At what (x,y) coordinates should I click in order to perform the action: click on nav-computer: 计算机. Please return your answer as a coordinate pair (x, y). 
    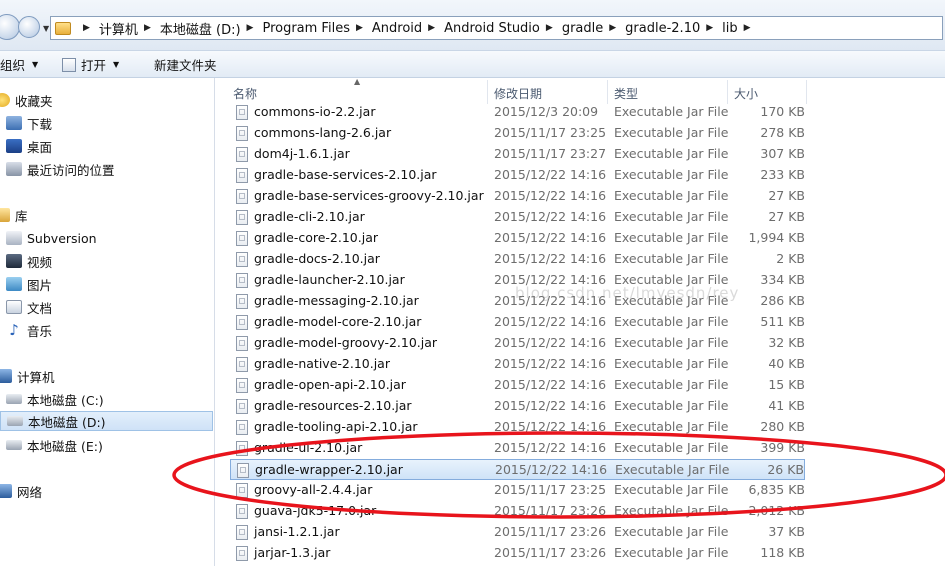
    Looking at the image, I should click on (27, 376).